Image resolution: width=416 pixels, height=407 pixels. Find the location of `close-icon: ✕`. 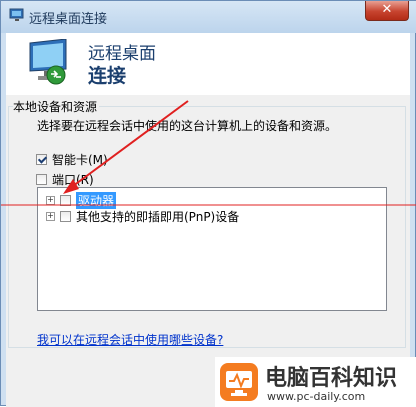

close-icon: ✕ is located at coordinates (387, 9).